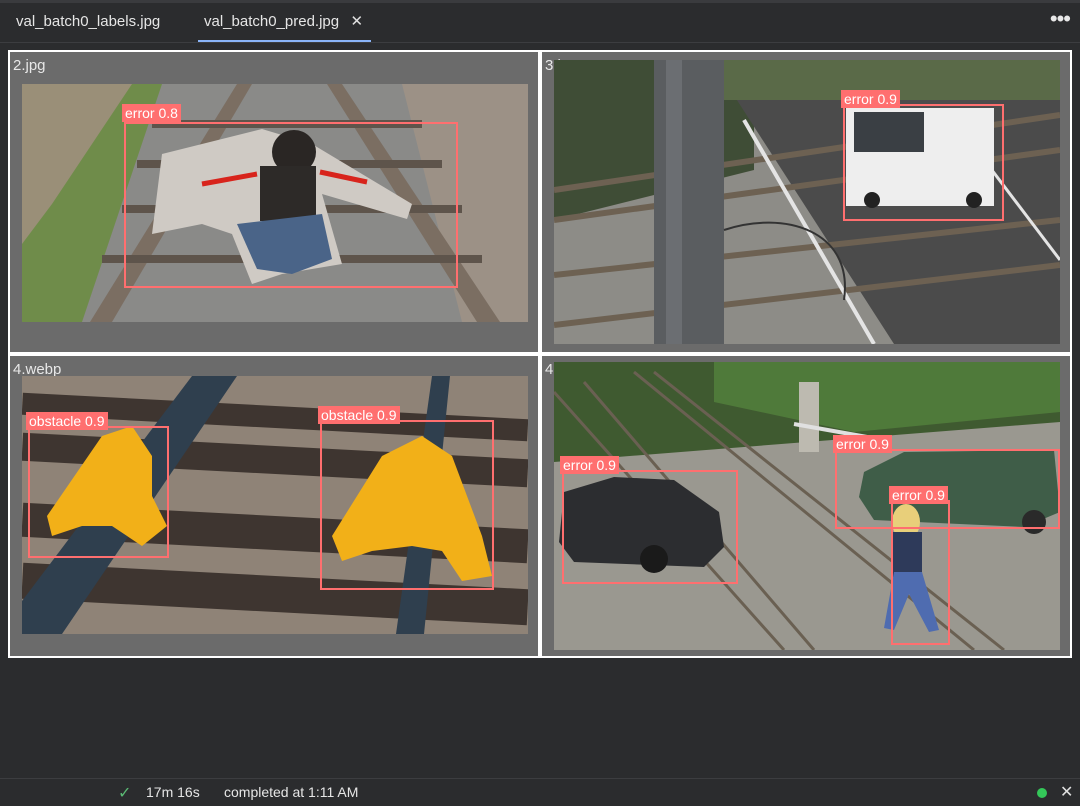  I want to click on close-tab-icon: ✕, so click(357, 22).